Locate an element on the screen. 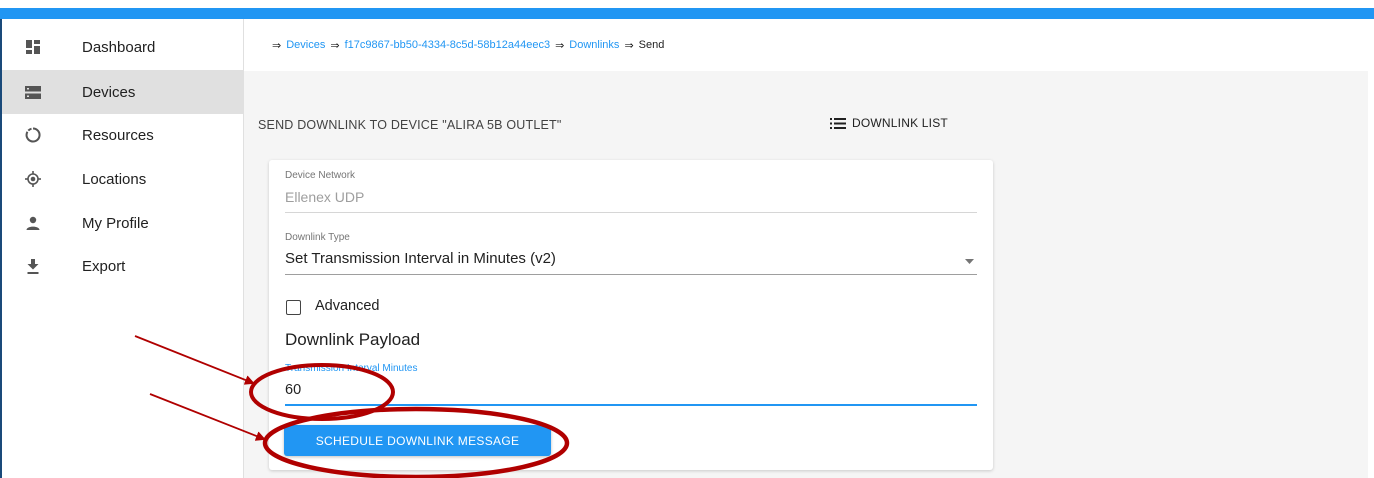  downlink-list-button: DOWNLINK LIST is located at coordinates (889, 123).